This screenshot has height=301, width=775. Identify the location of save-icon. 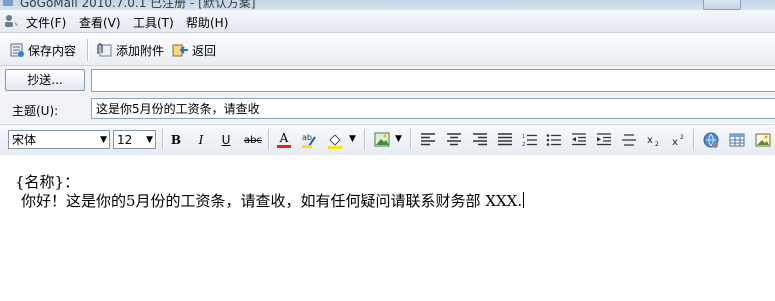
(17, 50).